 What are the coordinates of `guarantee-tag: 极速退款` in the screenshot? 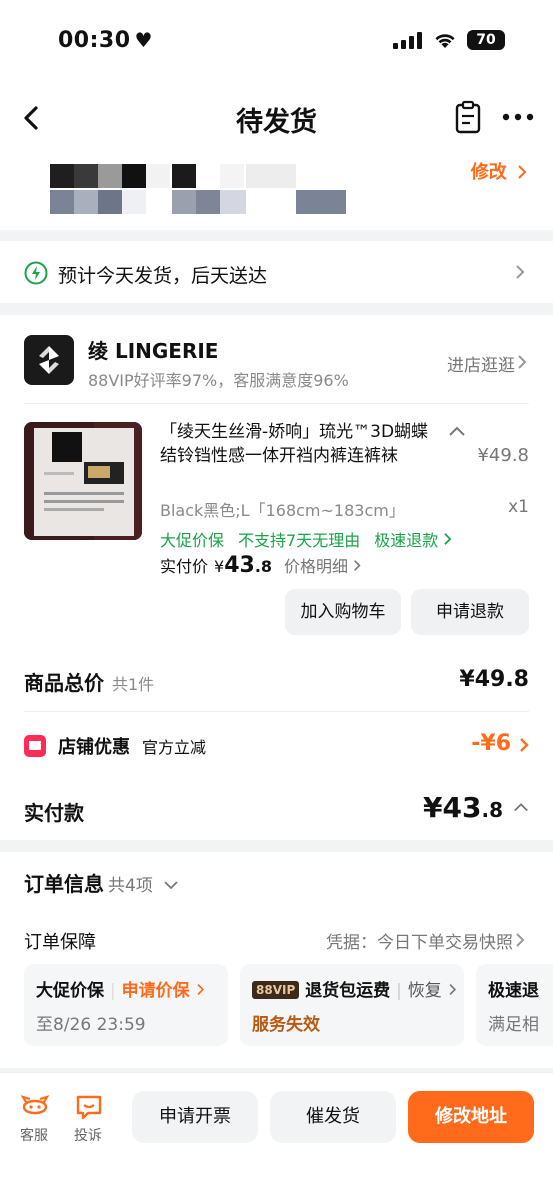 It's located at (413, 539).